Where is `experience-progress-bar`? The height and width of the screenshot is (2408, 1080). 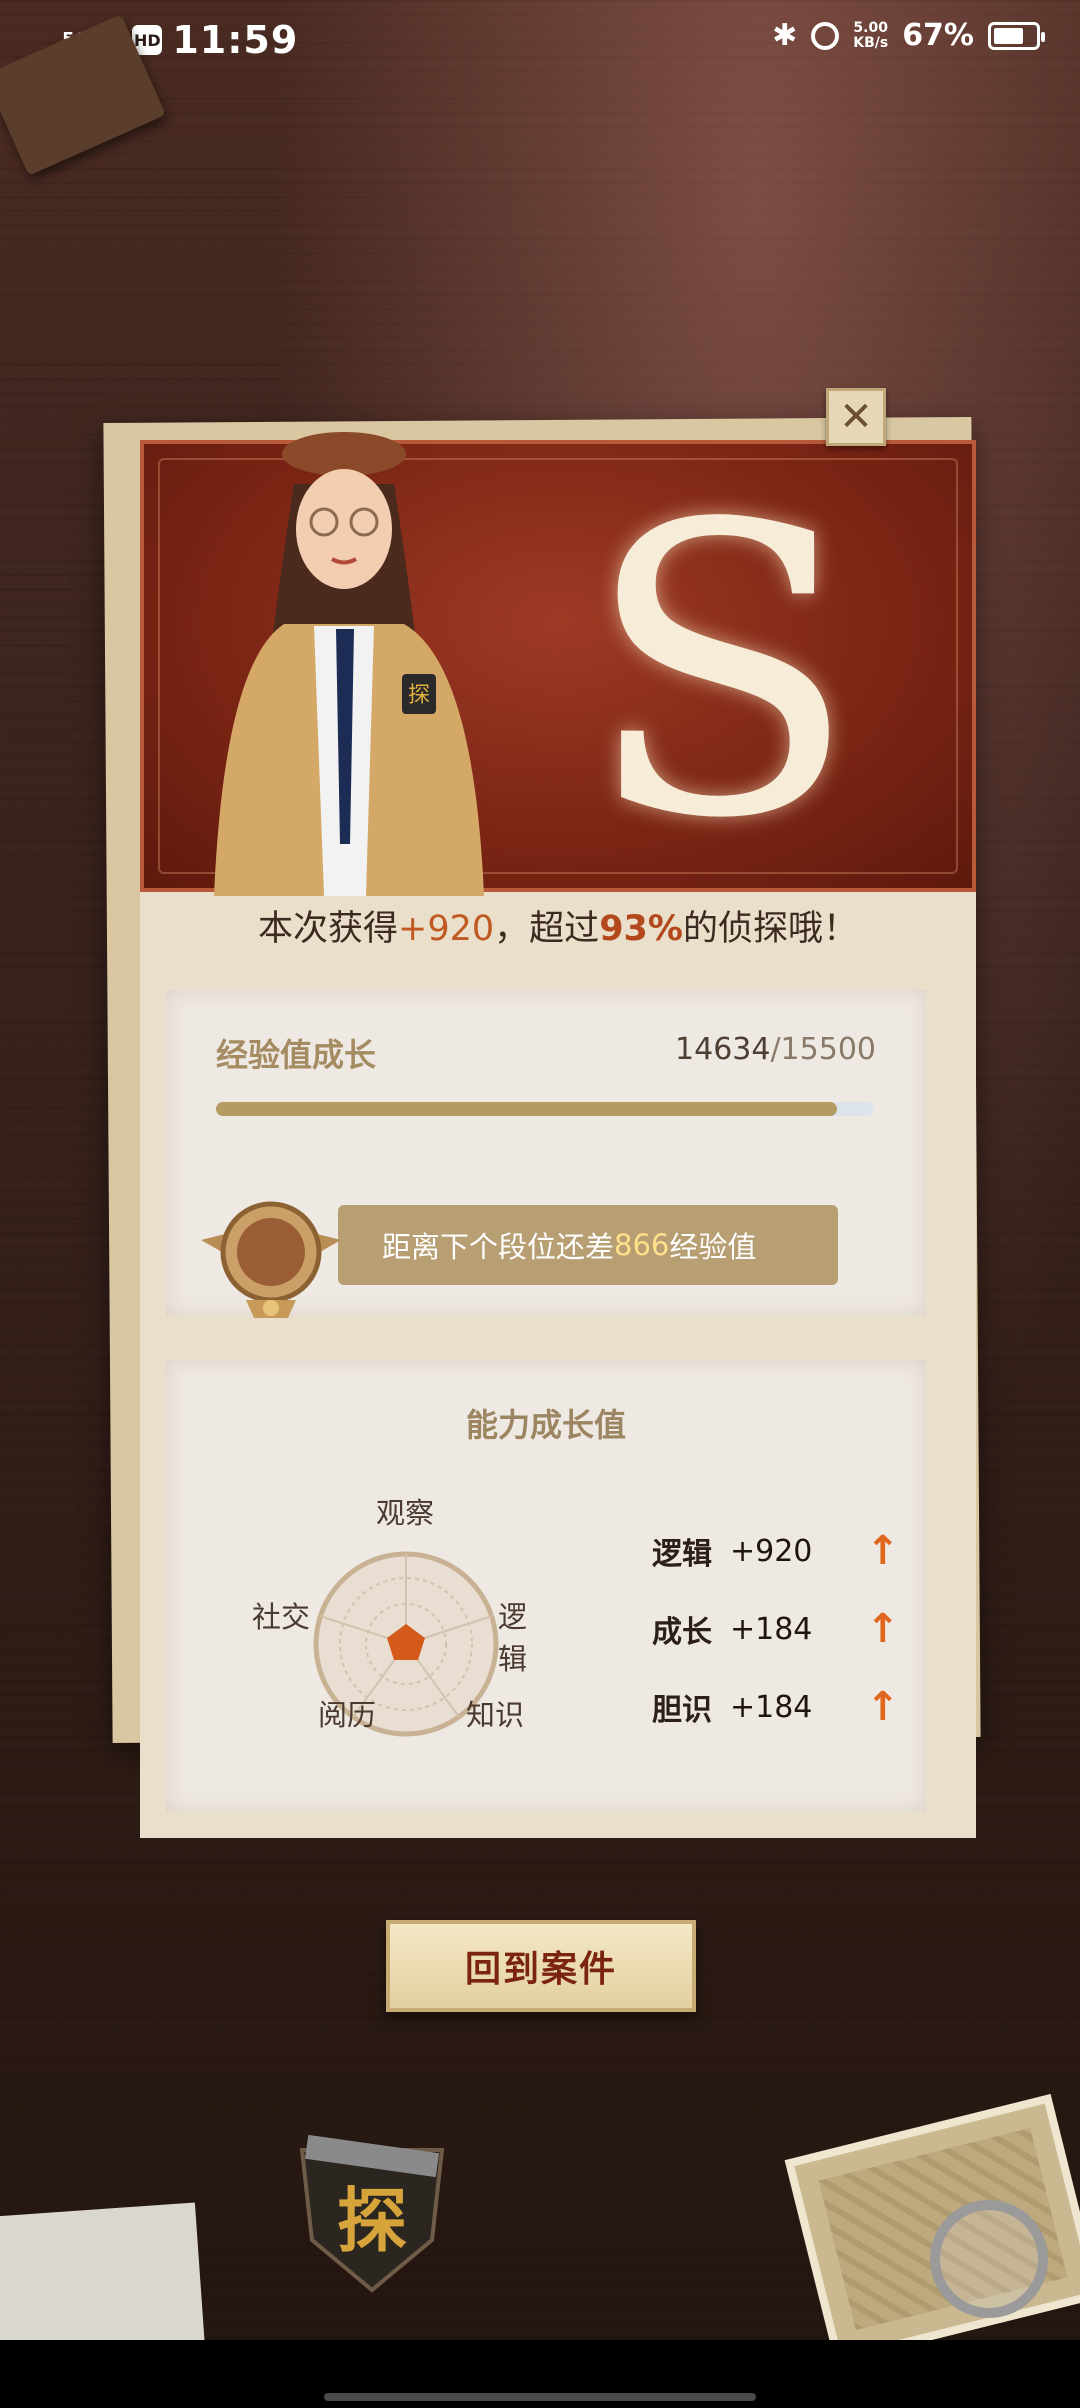
experience-progress-bar is located at coordinates (545, 1109).